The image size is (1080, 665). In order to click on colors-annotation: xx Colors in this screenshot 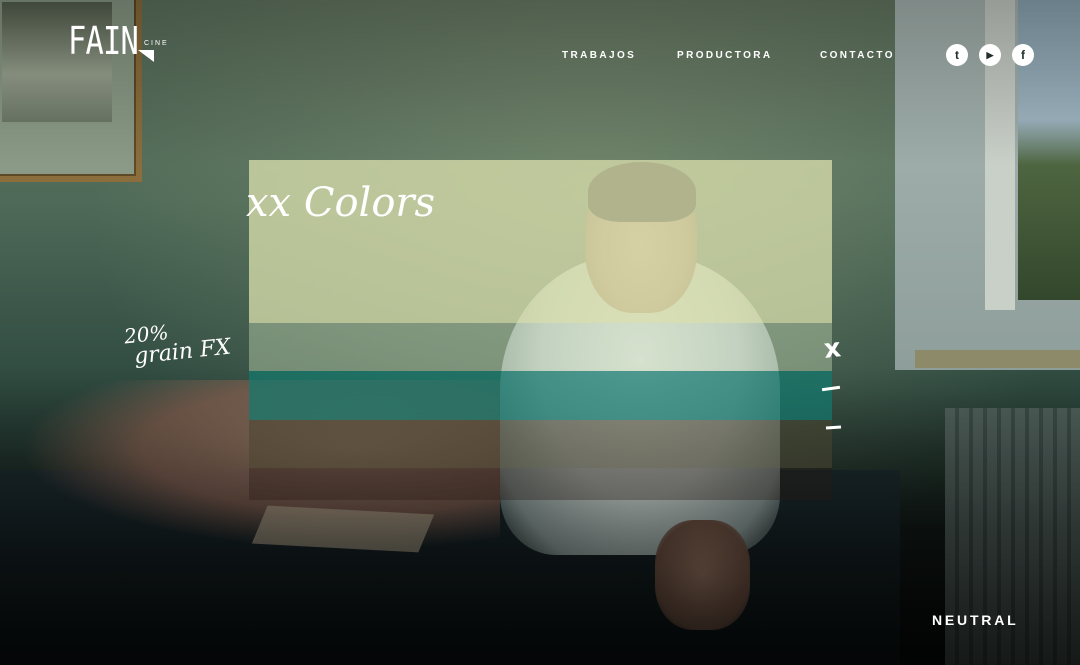, I will do `click(341, 203)`.